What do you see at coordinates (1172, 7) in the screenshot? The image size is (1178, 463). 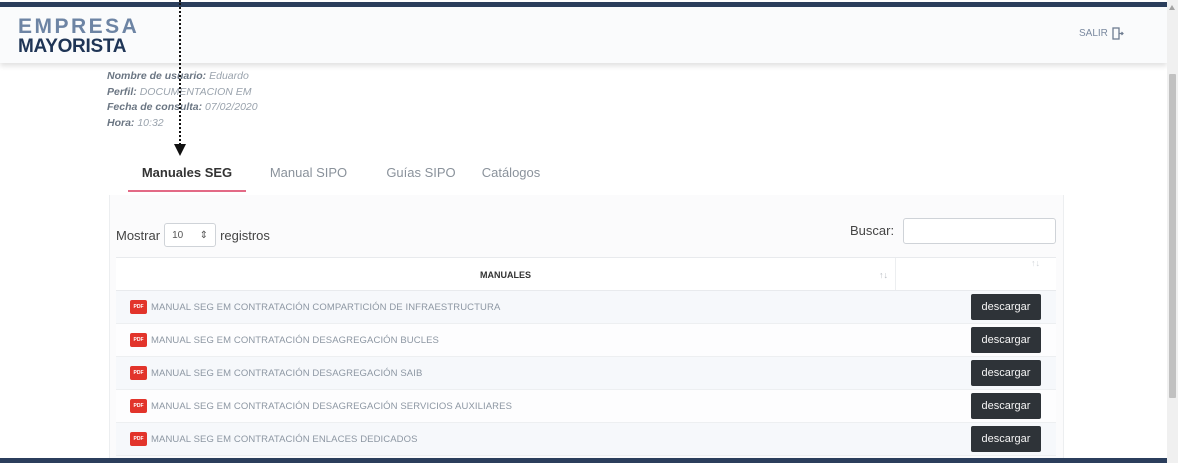 I see `scroll-up-arrow-icon` at bounding box center [1172, 7].